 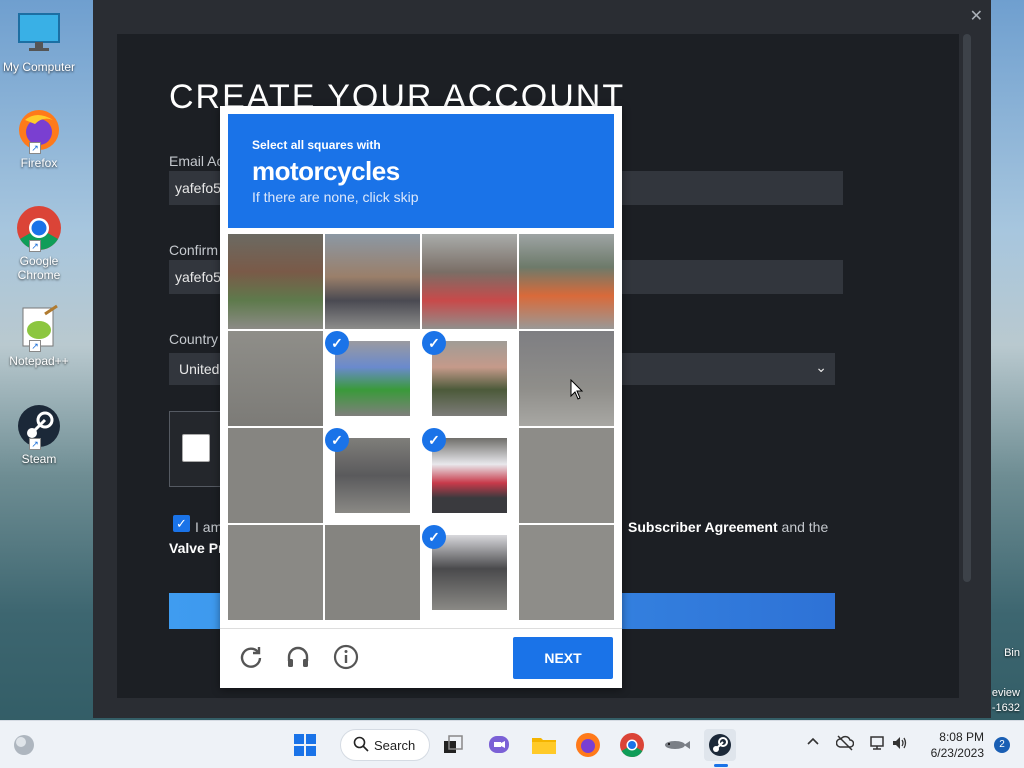 I want to click on desktop-icon-steam: ↗ Steam, so click(x=39, y=434).